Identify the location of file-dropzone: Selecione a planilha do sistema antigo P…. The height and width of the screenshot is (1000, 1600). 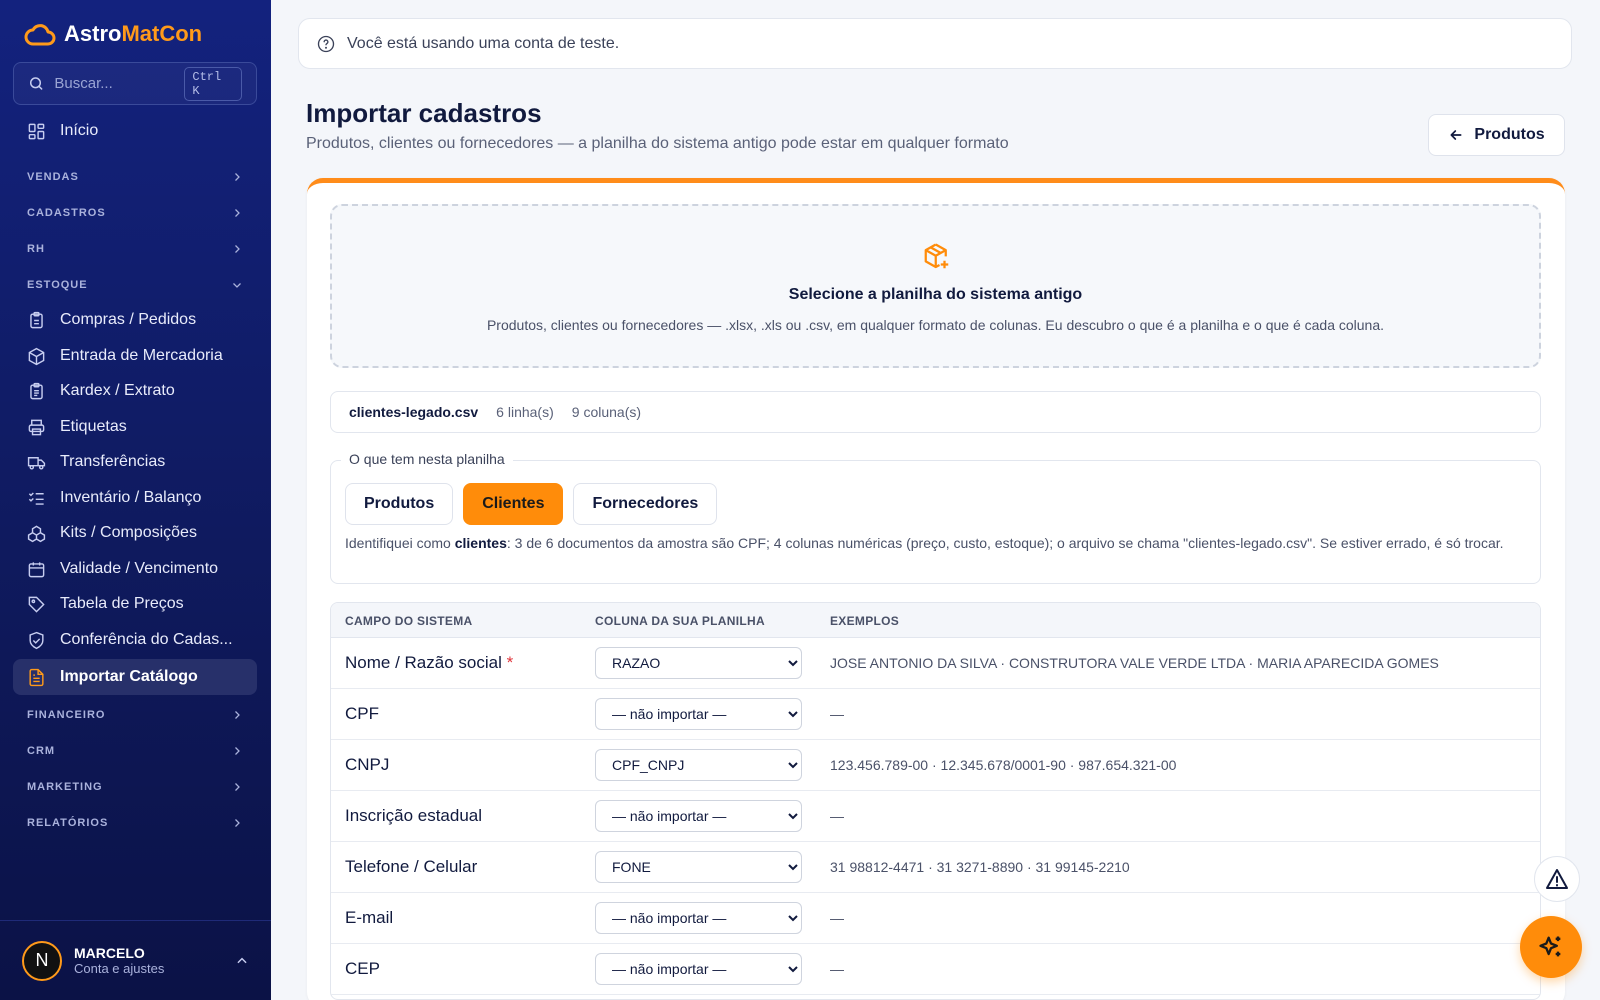
(935, 286).